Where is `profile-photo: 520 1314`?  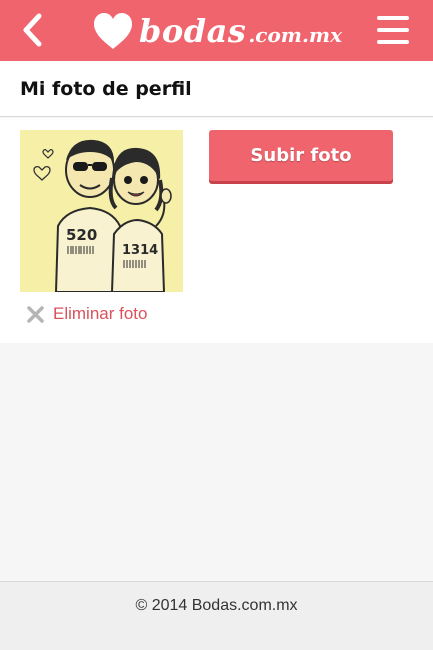 profile-photo: 520 1314 is located at coordinates (101, 211).